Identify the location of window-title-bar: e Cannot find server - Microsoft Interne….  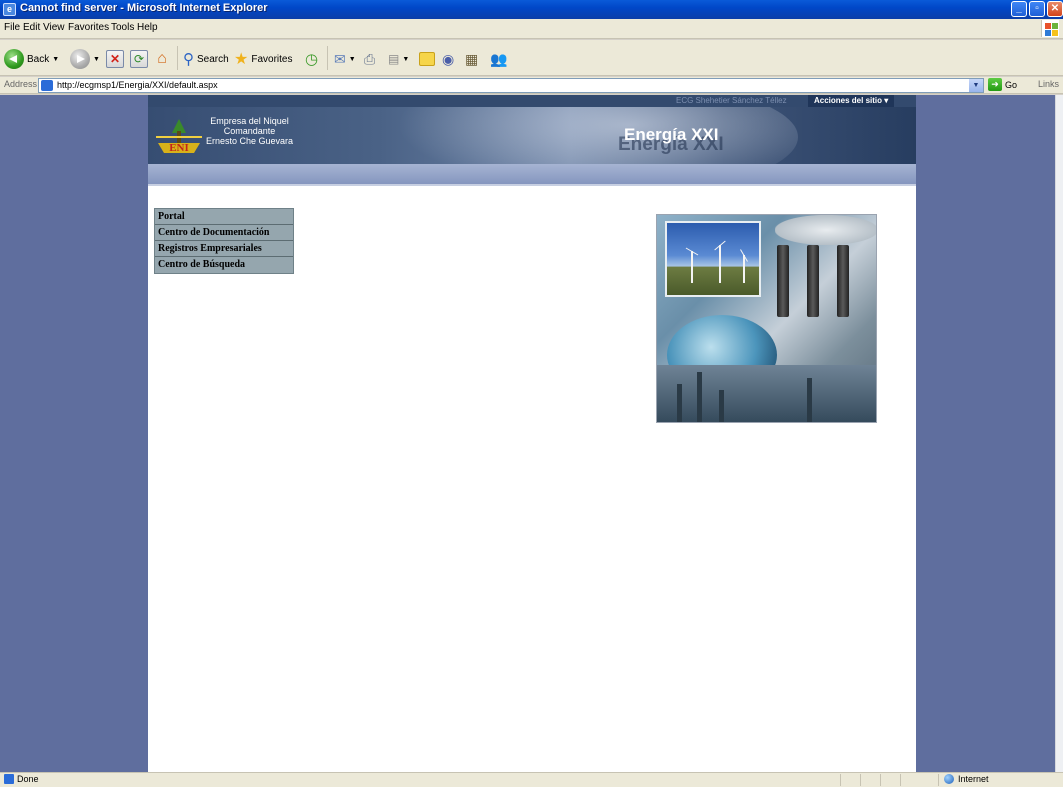
(531, 9).